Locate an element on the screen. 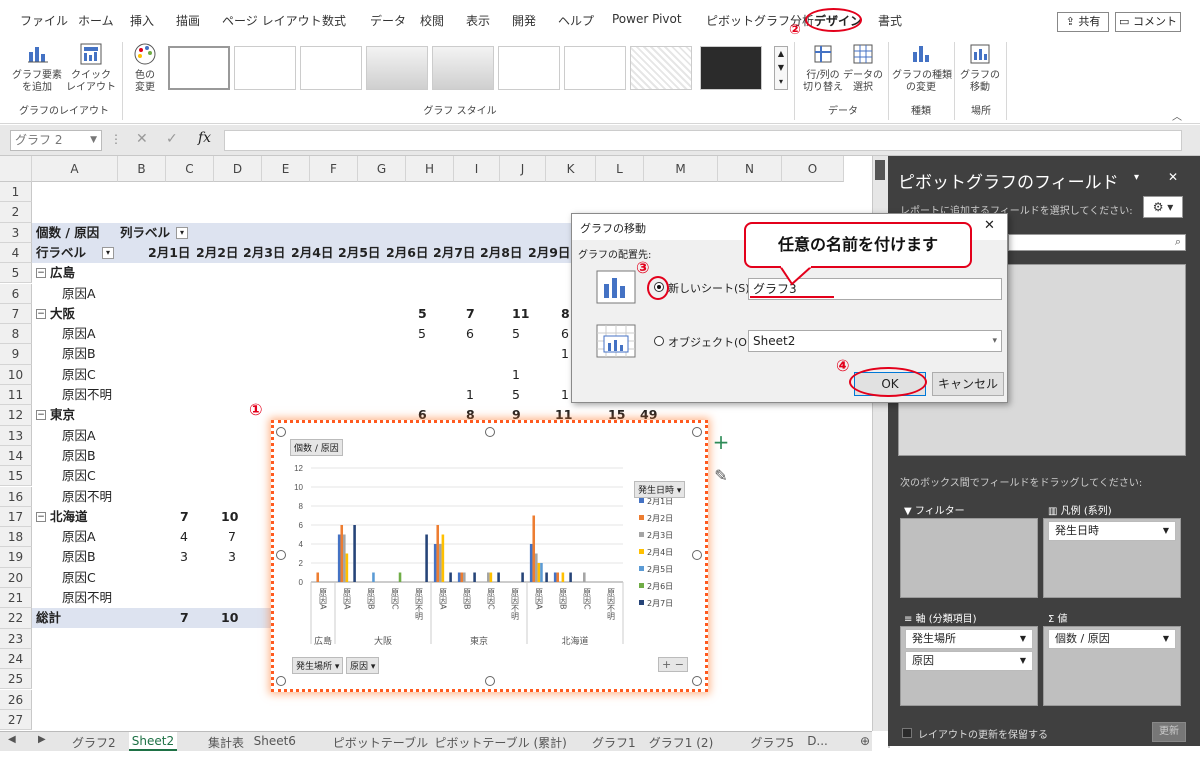  row-header: 3 is located at coordinates (16, 232).